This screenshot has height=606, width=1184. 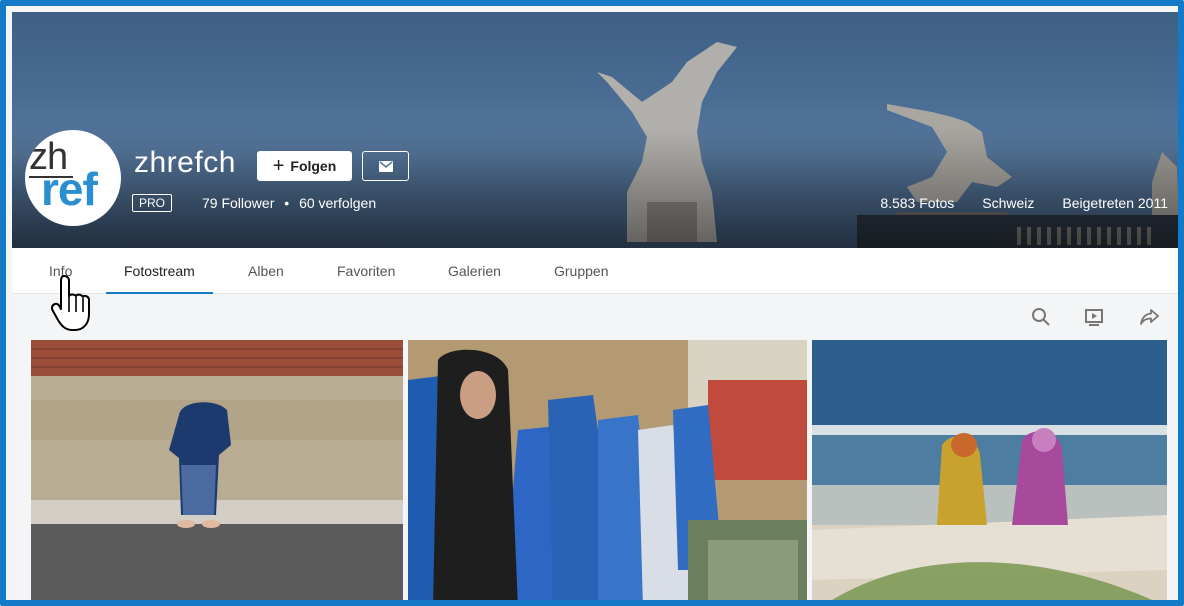 I want to click on tab-gruppen-label: Gruppen, so click(x=581, y=271).